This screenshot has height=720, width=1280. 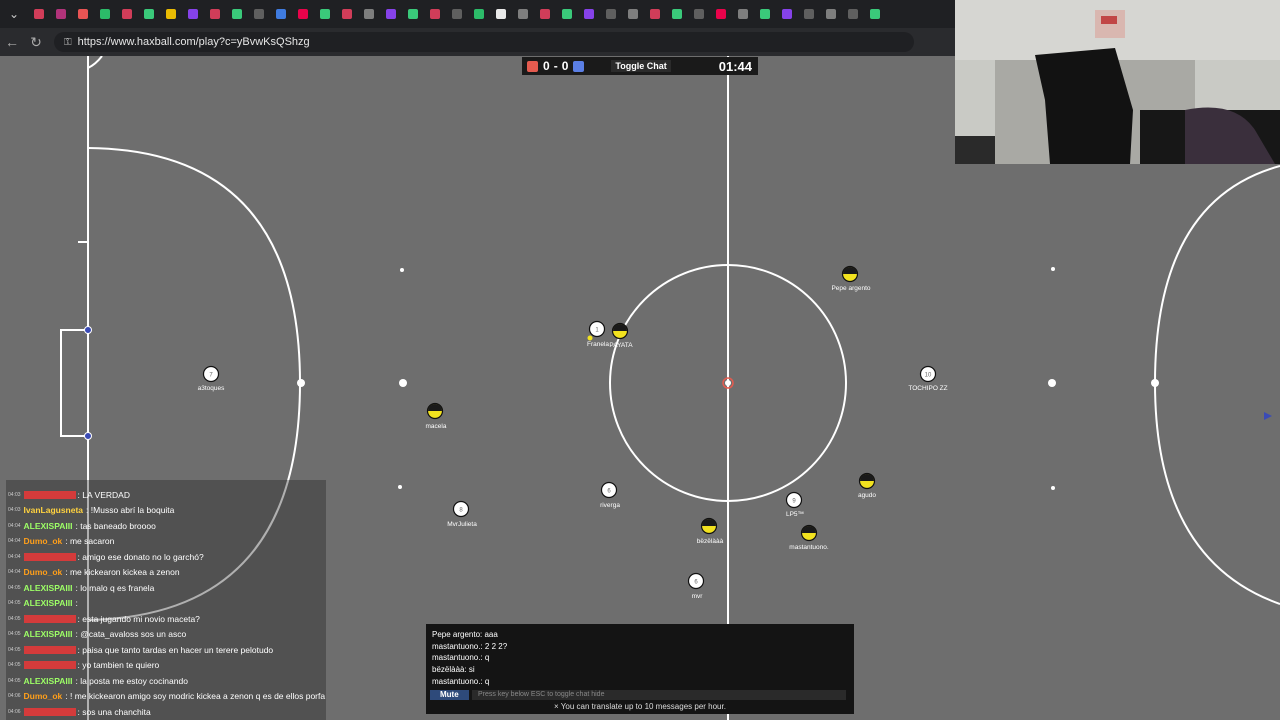 I want to click on tab-search-chevron-icon: ⌄, so click(x=14, y=14).